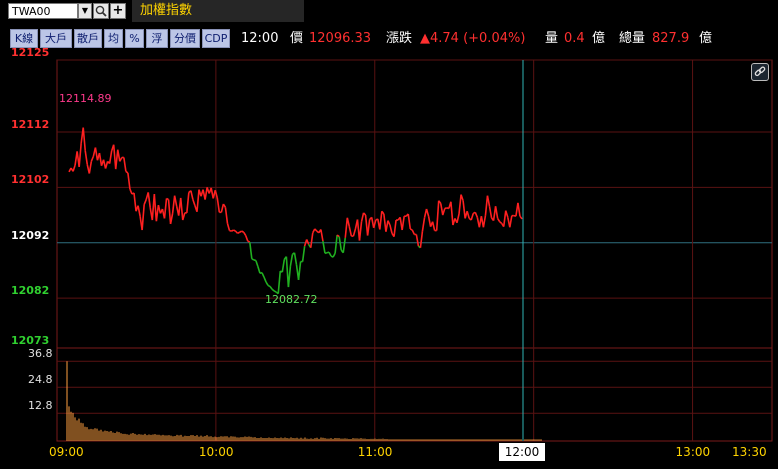 The height and width of the screenshot is (469, 778). I want to click on time-tick-label: 13:30, so click(749, 452).